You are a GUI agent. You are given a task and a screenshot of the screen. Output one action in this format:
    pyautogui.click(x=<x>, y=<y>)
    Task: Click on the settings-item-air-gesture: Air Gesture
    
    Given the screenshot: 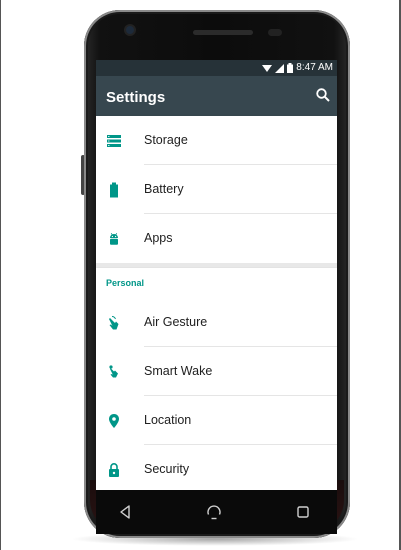 What is the action you would take?
    pyautogui.click(x=216, y=322)
    